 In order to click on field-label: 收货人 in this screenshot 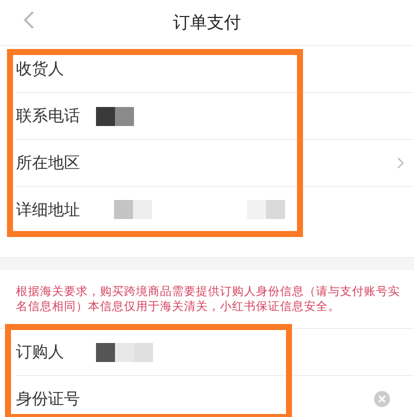, I will do `click(40, 69)`.